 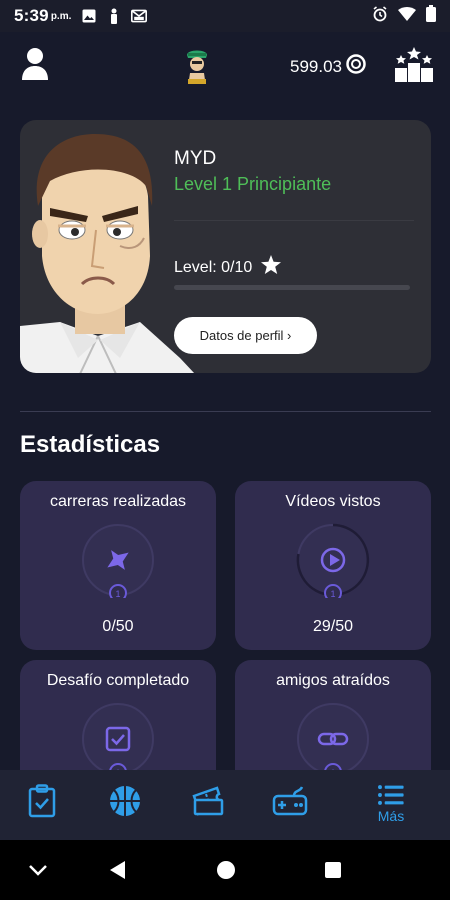 I want to click on basketball-icon, so click(x=125, y=801).